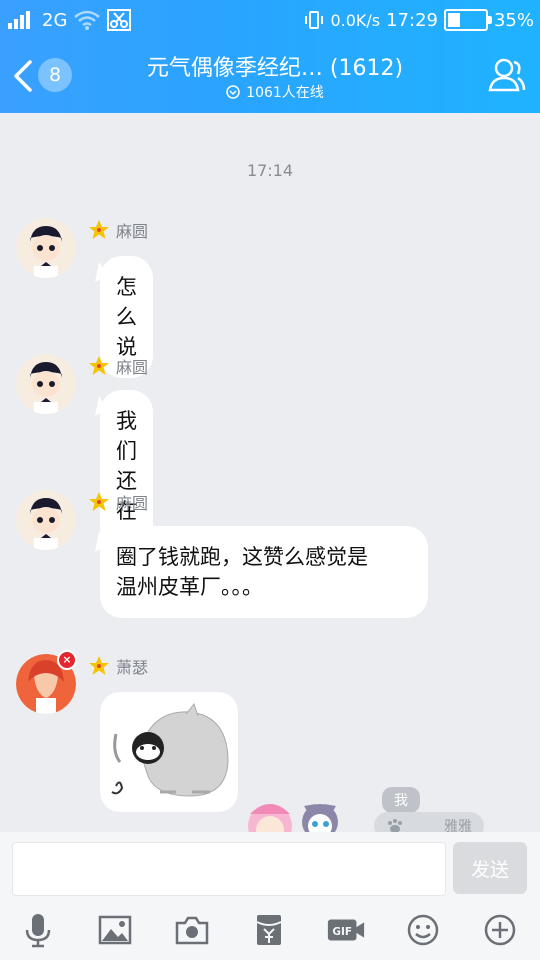 The image size is (540, 960). Describe the element at coordinates (507, 74) in the screenshot. I see `group-members-icon` at that location.